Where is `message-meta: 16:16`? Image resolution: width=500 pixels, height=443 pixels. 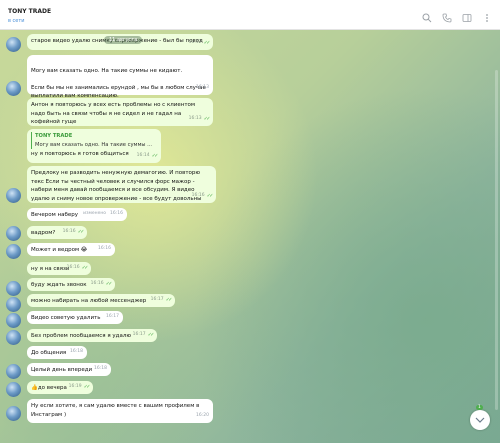
message-meta: 16:16 is located at coordinates (104, 249).